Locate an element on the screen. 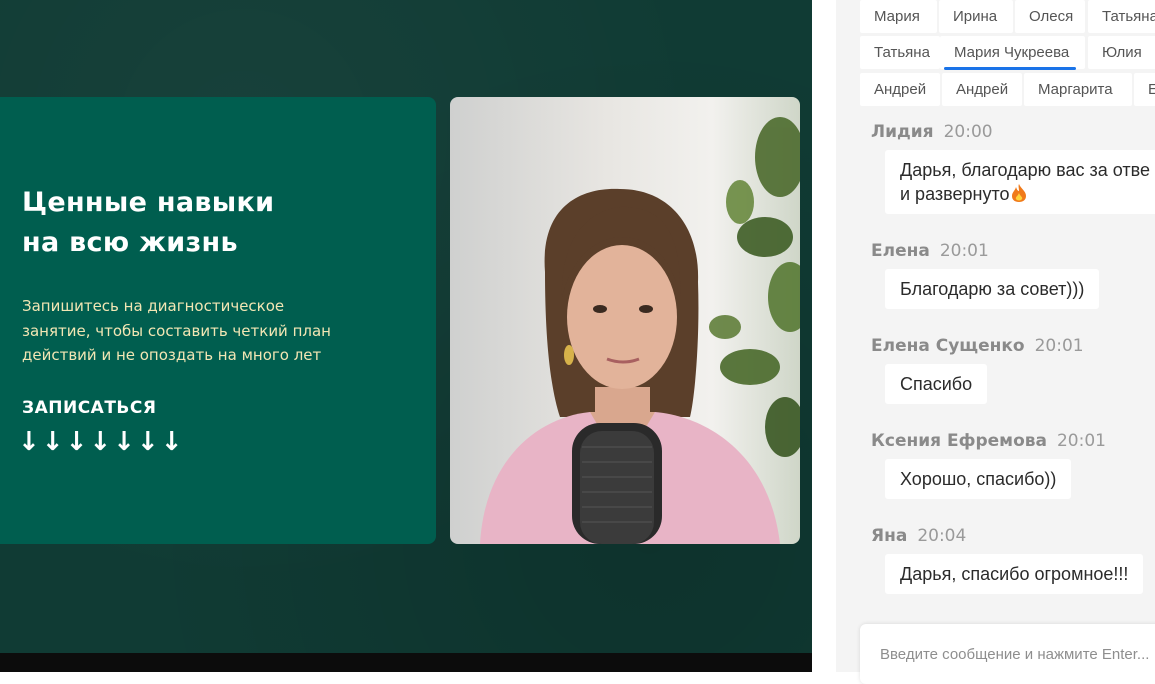  message-author: Елена Сущенко is located at coordinates (948, 346).